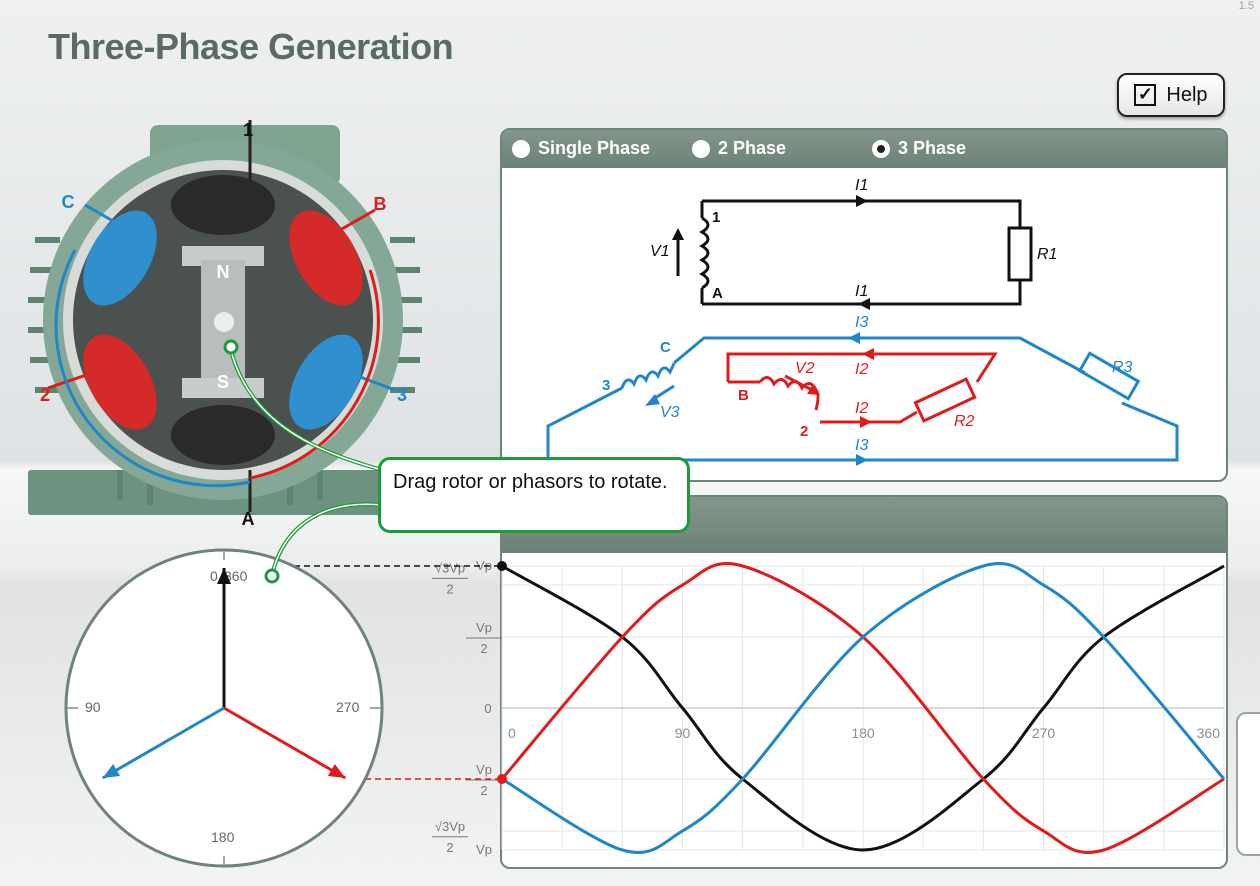 This screenshot has width=1260, height=886. What do you see at coordinates (272, 576) in the screenshot?
I see `phasor-drag-handle` at bounding box center [272, 576].